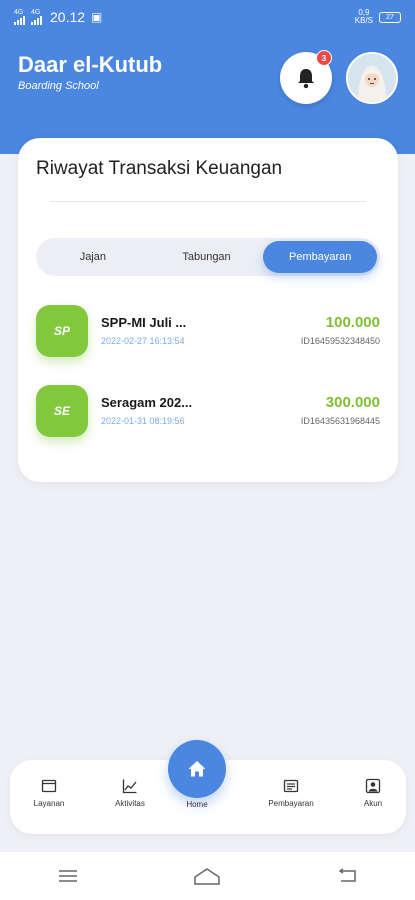 This screenshot has height=900, width=415. What do you see at coordinates (373, 786) in the screenshot?
I see `user-icon` at bounding box center [373, 786].